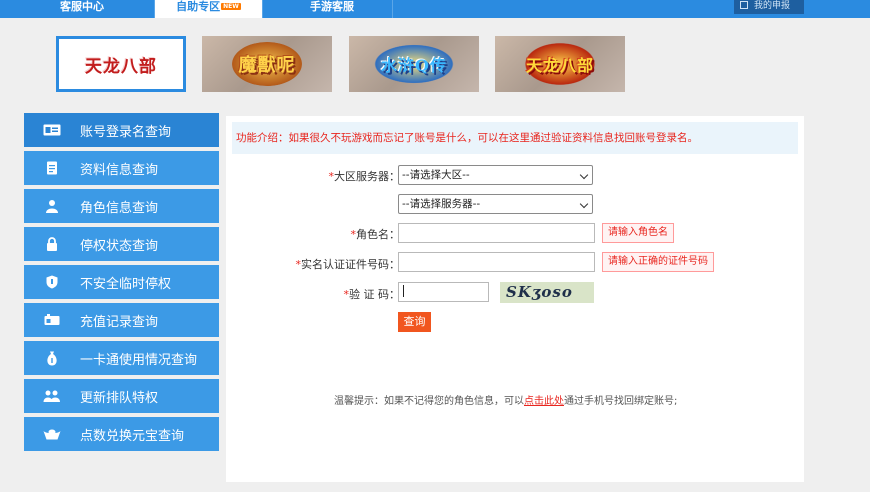 The height and width of the screenshot is (492, 870). What do you see at coordinates (744, 5) in the screenshot?
I see `list-icon` at bounding box center [744, 5].